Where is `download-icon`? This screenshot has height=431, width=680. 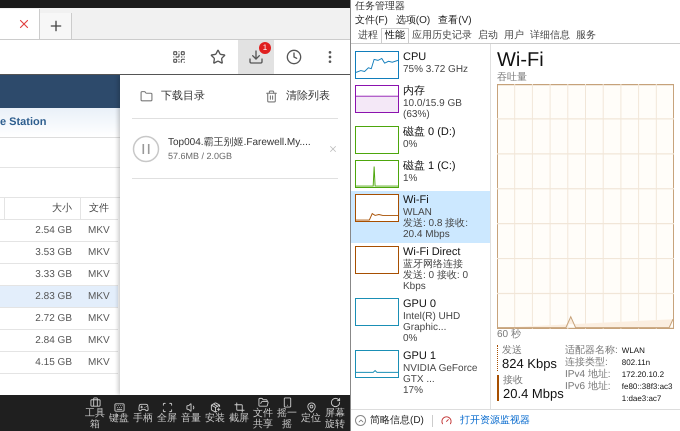
download-icon is located at coordinates (256, 57).